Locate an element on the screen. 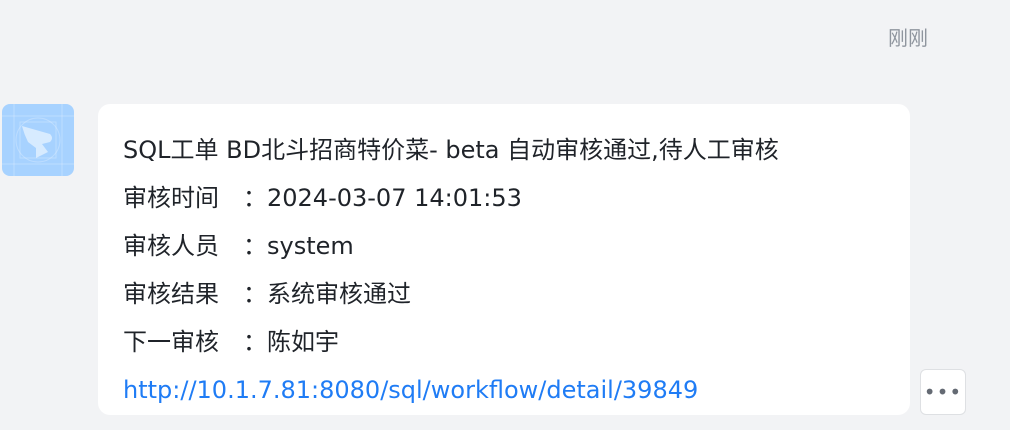 This screenshot has width=1010, height=430. field-label: 下一审核 is located at coordinates (171, 342).